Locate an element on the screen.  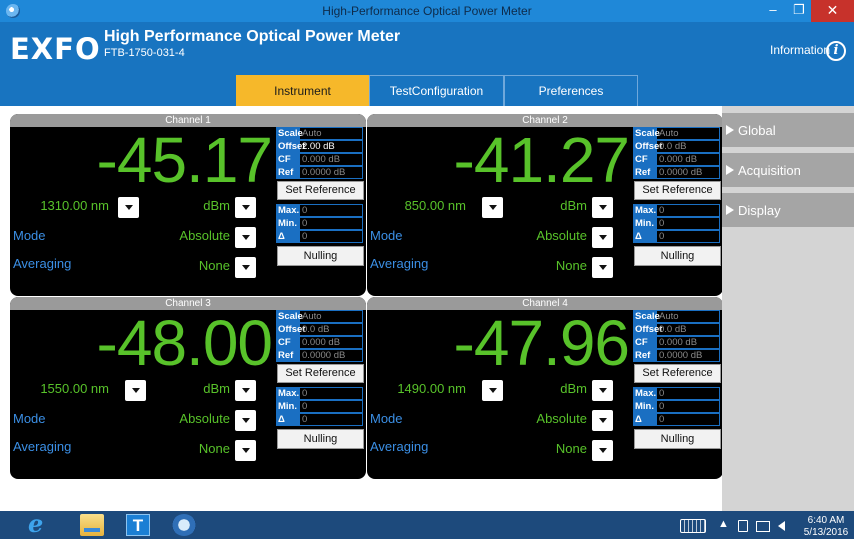
show-hidden-icons-icon: ▲ is located at coordinates (723, 524).